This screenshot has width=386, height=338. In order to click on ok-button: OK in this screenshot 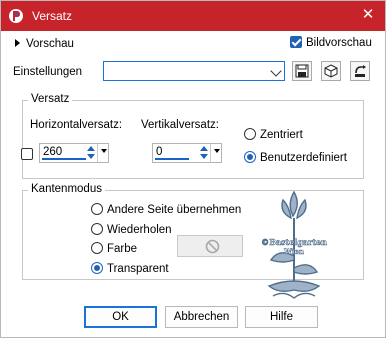, I will do `click(120, 317)`.